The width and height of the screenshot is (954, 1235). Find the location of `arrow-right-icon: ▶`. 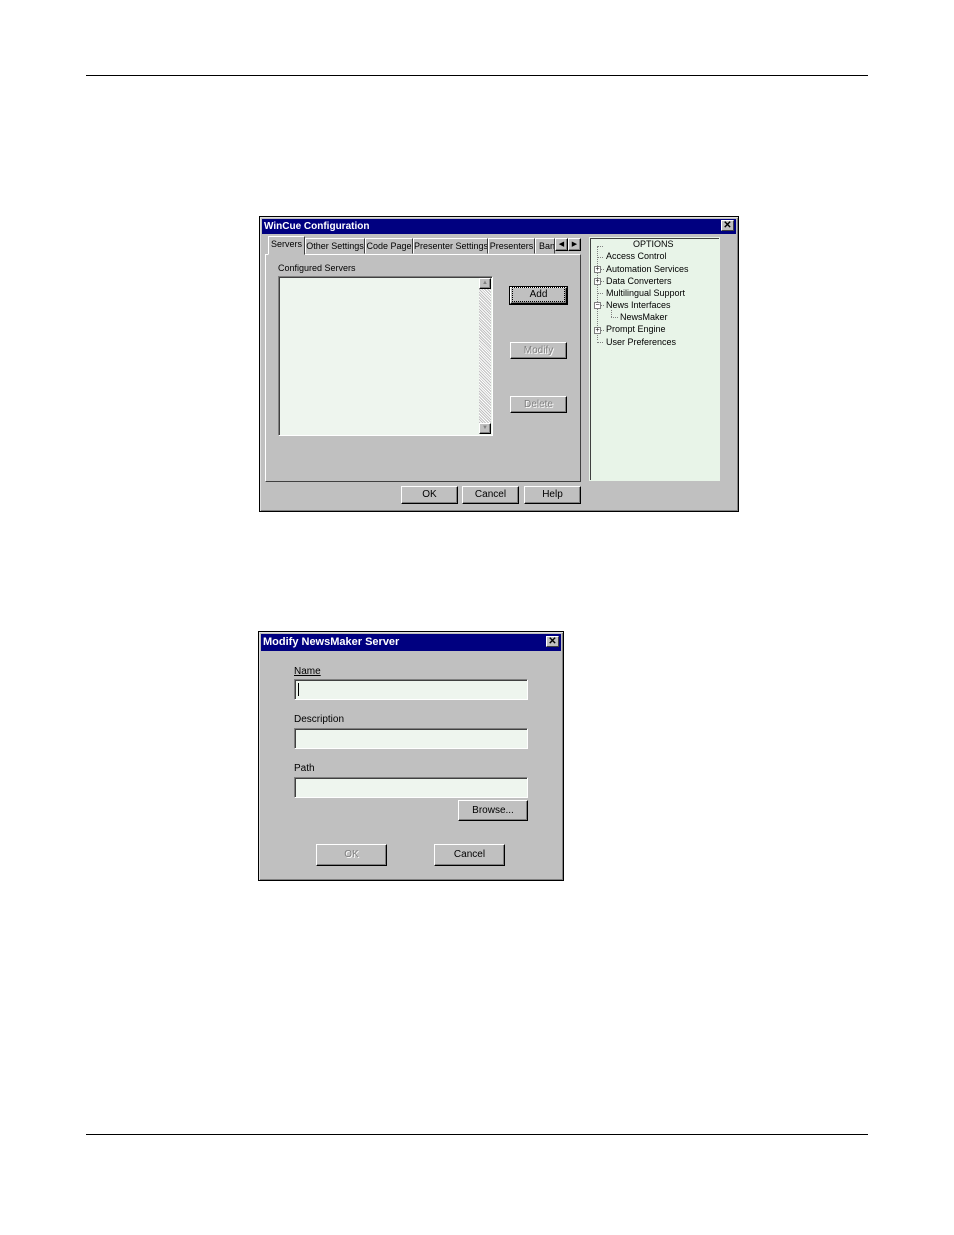

arrow-right-icon: ▶ is located at coordinates (574, 244).